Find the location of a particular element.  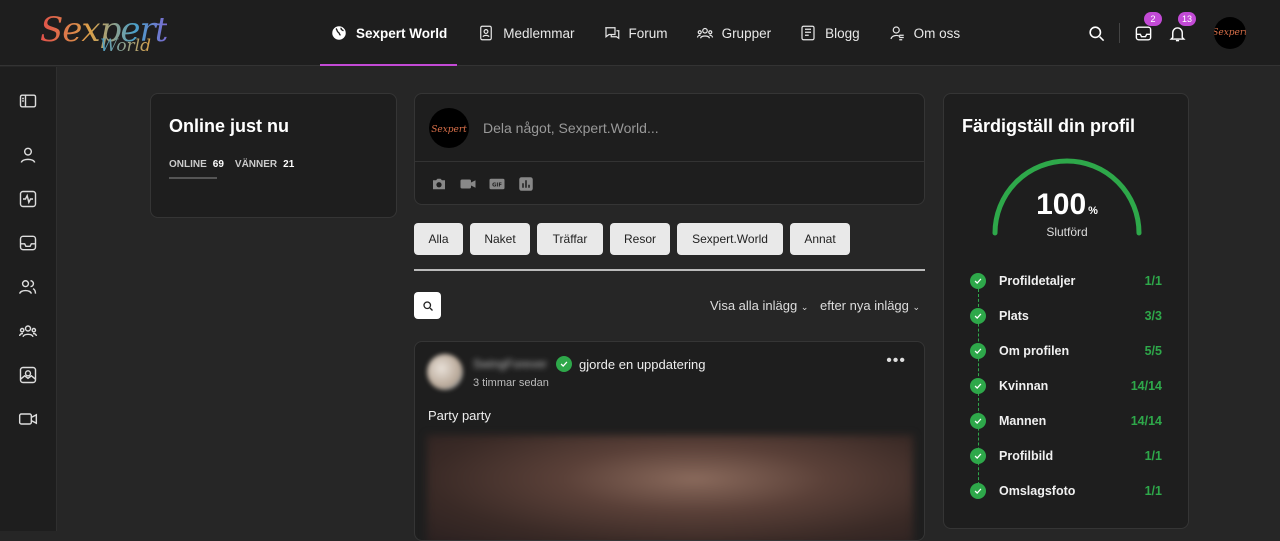

profile-step: Omslagsfoto 1/1 is located at coordinates (1070, 491).